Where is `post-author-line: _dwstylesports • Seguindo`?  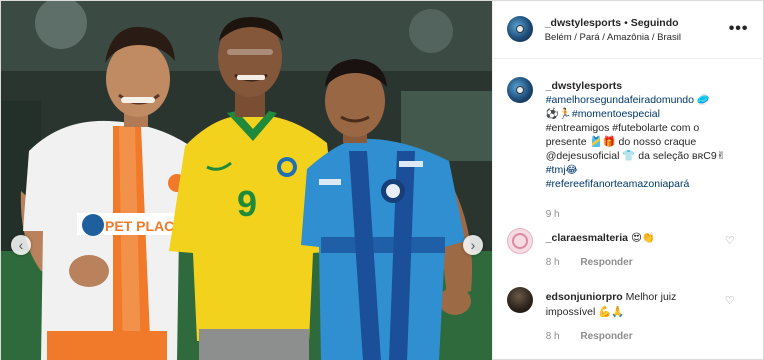 post-author-line: _dwstylesports • Seguindo is located at coordinates (612, 23).